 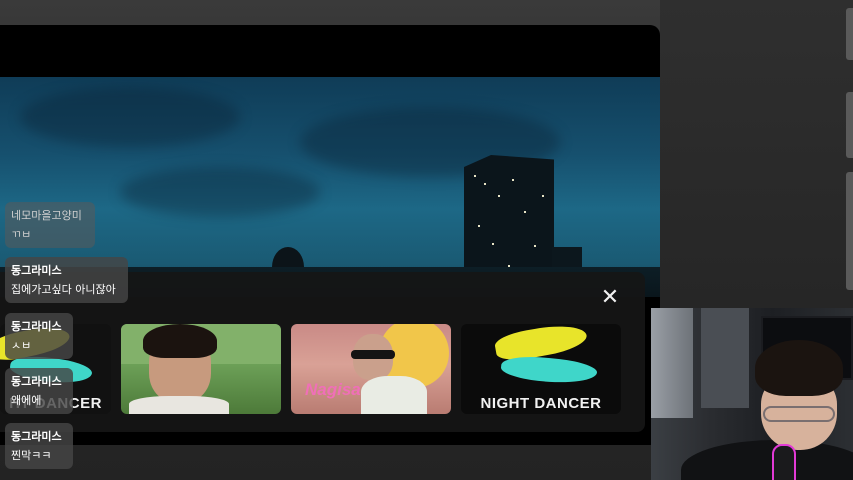 What do you see at coordinates (26, 400) in the screenshot?
I see `chat-text: 왜에에` at bounding box center [26, 400].